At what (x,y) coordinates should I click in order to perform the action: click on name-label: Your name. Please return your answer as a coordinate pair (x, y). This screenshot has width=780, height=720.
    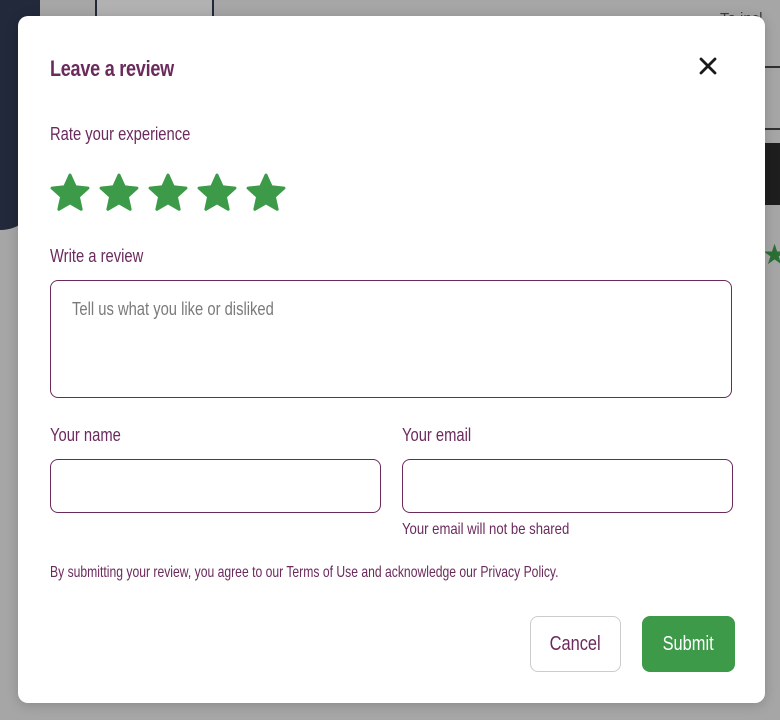
    Looking at the image, I should click on (85, 435).